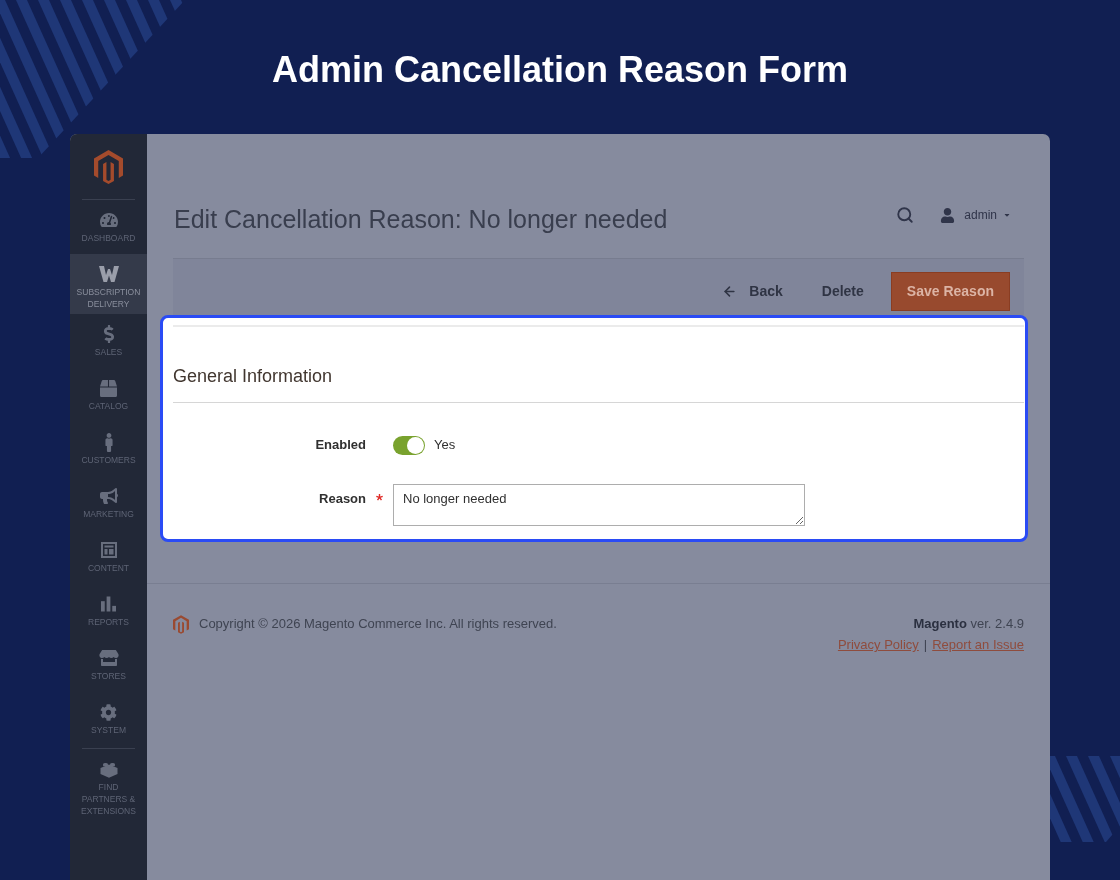 This screenshot has width=1120, height=880. I want to click on back-button: Back, so click(752, 291).